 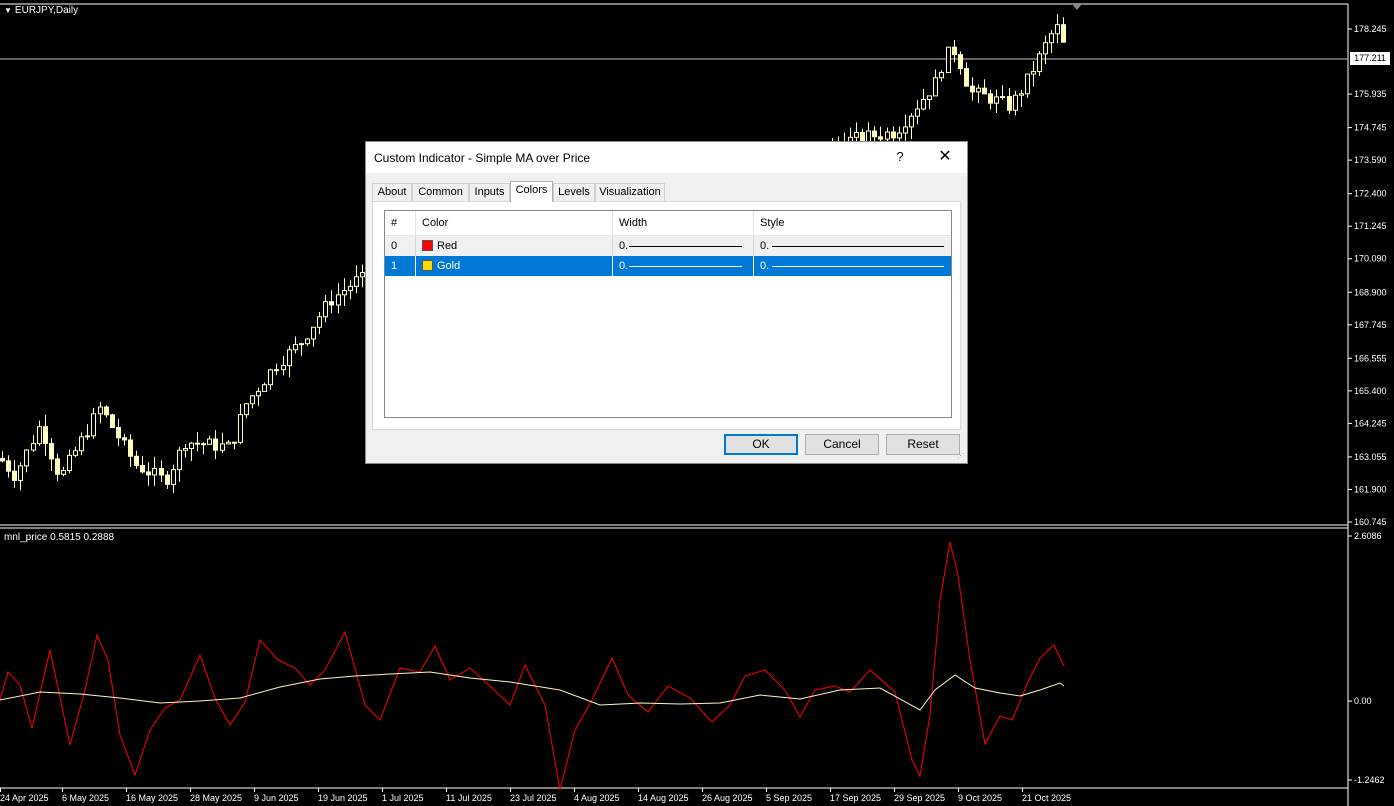 I want to click on chart-title: ▼ EURJPY,Daily, so click(x=41, y=10).